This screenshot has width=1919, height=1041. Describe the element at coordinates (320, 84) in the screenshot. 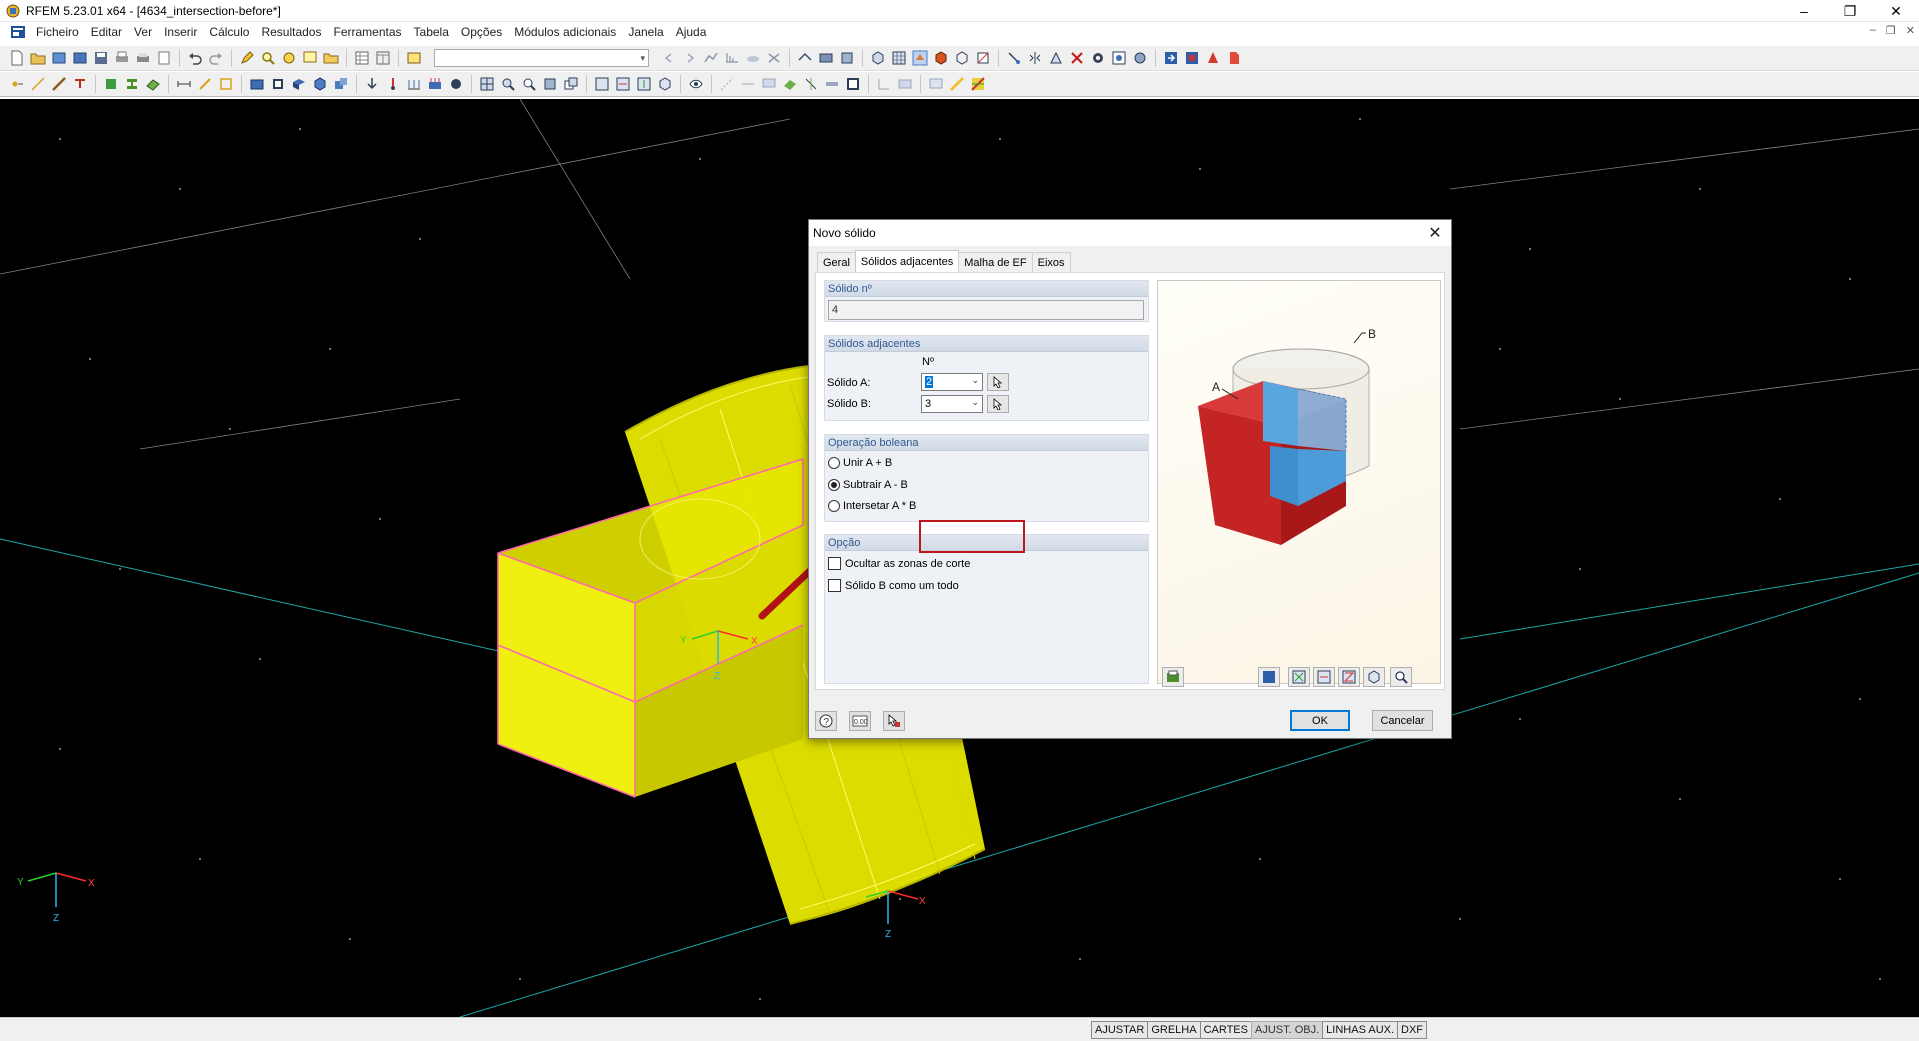

I see `cube-icon` at that location.